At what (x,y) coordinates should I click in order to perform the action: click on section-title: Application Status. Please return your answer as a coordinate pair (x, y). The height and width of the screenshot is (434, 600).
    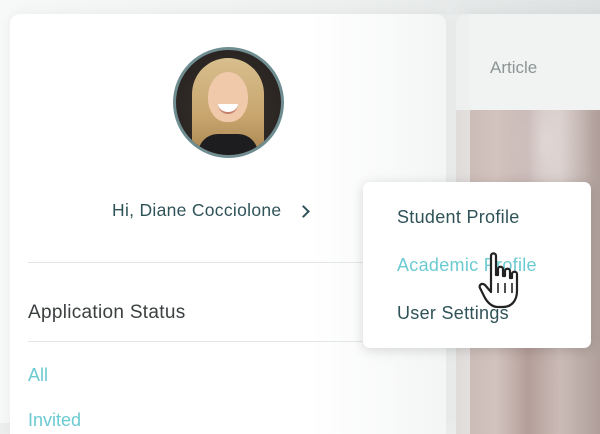
    Looking at the image, I should click on (107, 312).